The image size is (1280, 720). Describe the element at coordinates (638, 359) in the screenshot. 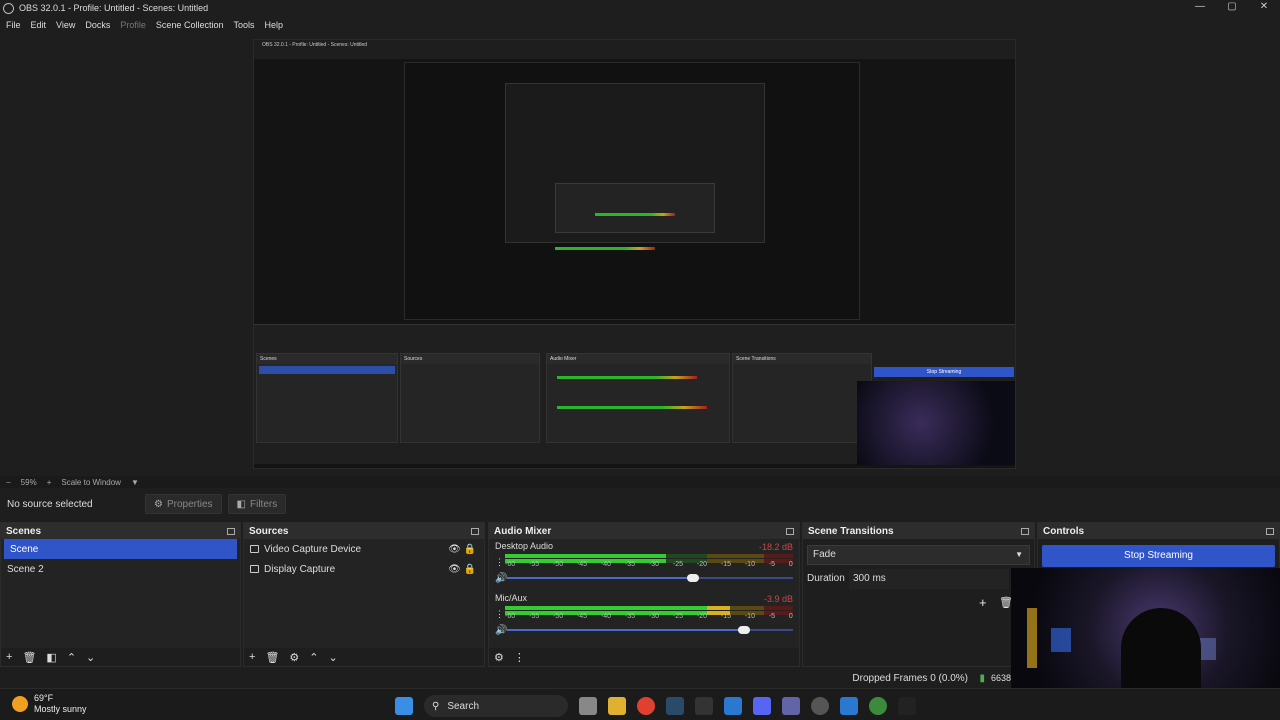

I see `nested-audio-header: Audio Mixer` at that location.